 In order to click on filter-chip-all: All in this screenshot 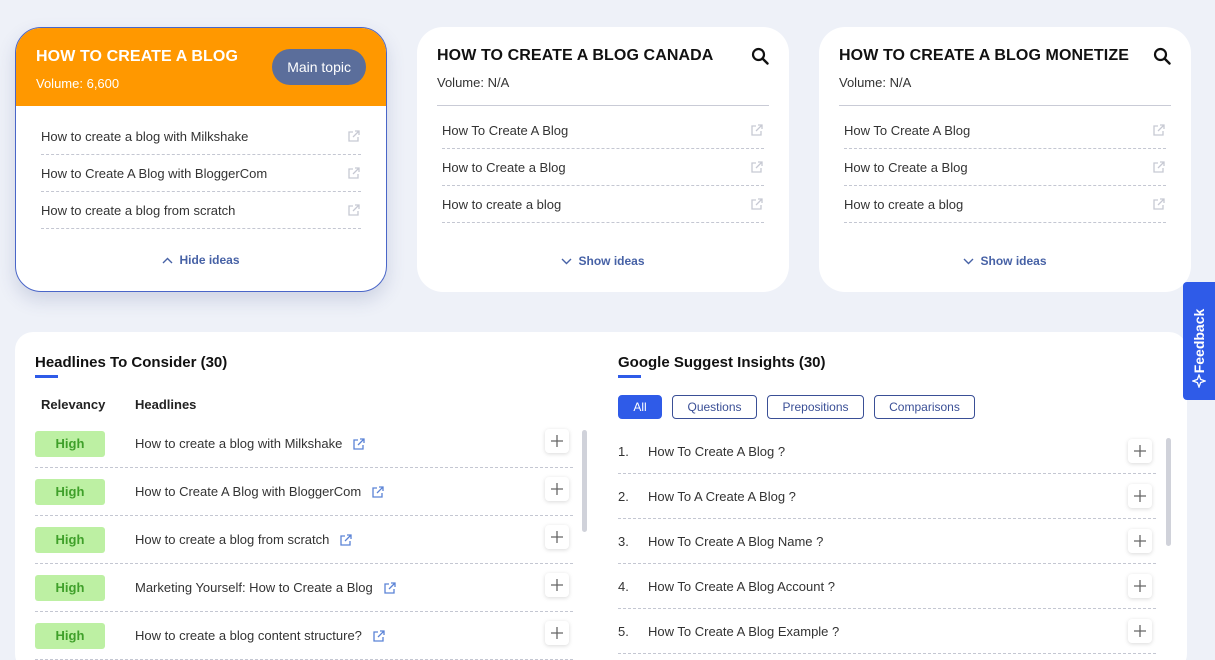, I will do `click(640, 407)`.